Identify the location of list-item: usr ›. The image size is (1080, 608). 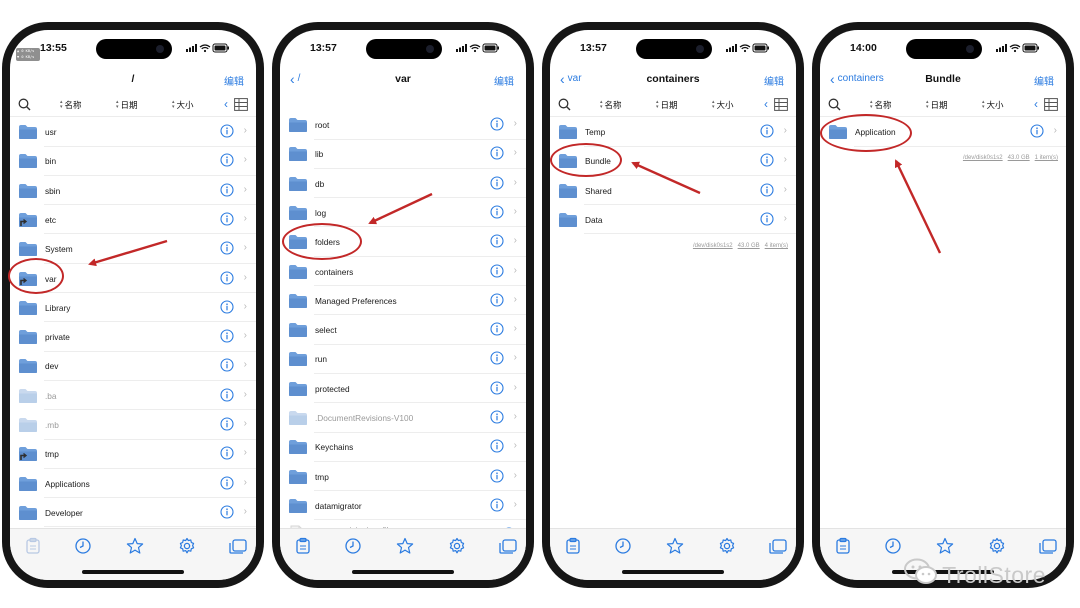
(133, 132).